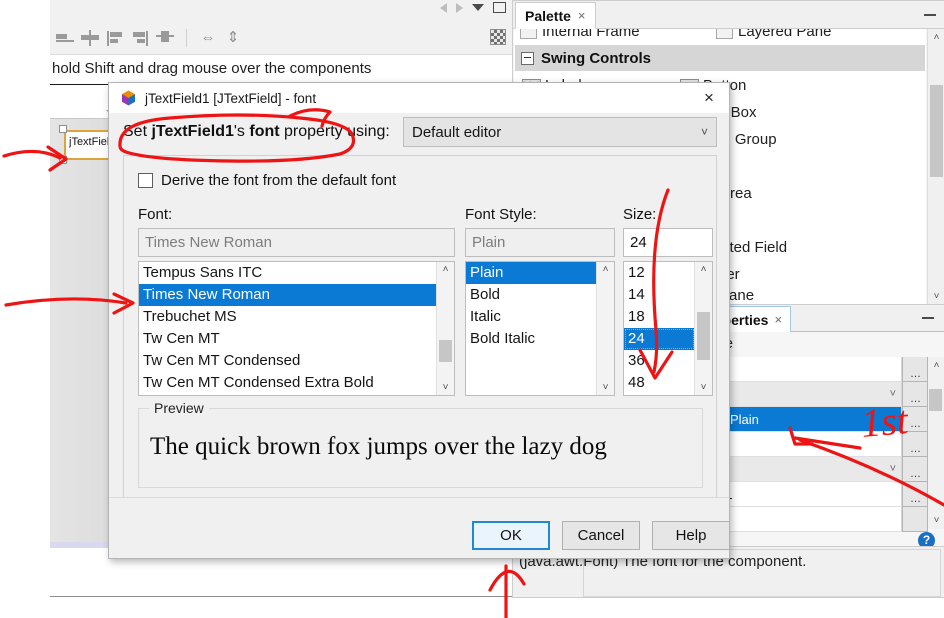  I want to click on list-item: Tw Cen MT Condensed, so click(288, 361).